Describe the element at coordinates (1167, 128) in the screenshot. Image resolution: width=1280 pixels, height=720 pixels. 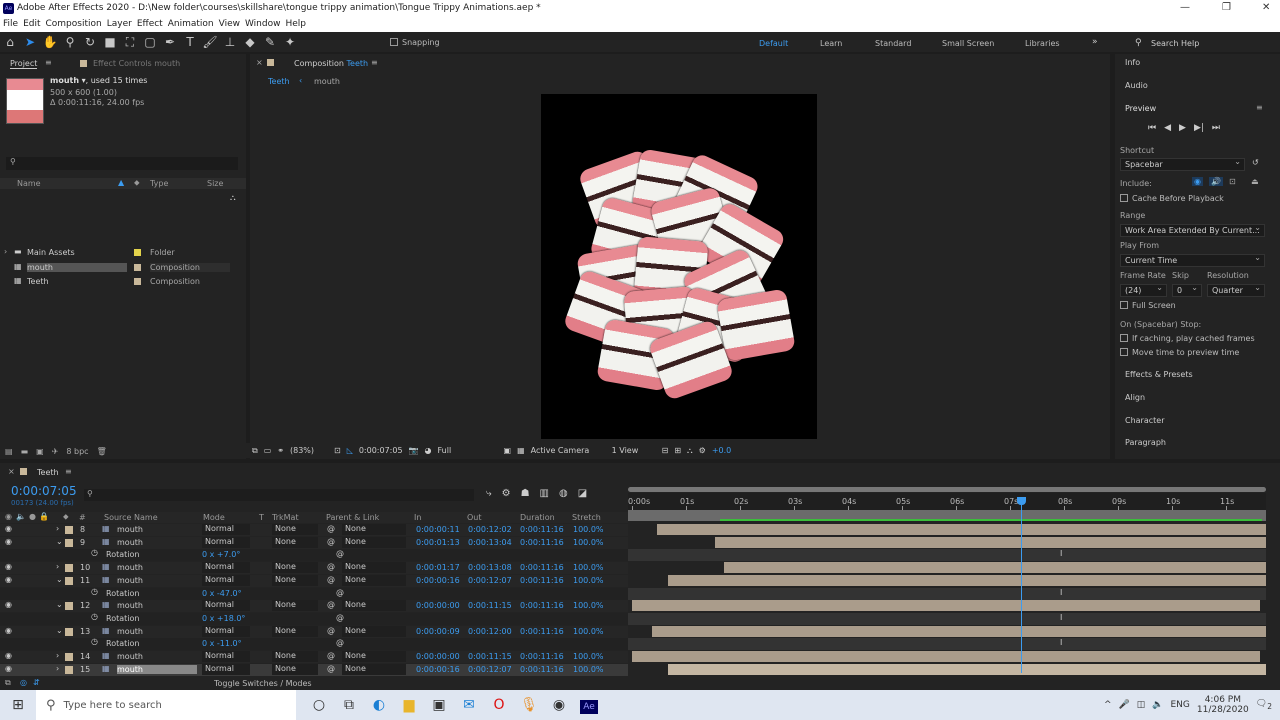
I see `previous-frame-icon: ◀` at that location.